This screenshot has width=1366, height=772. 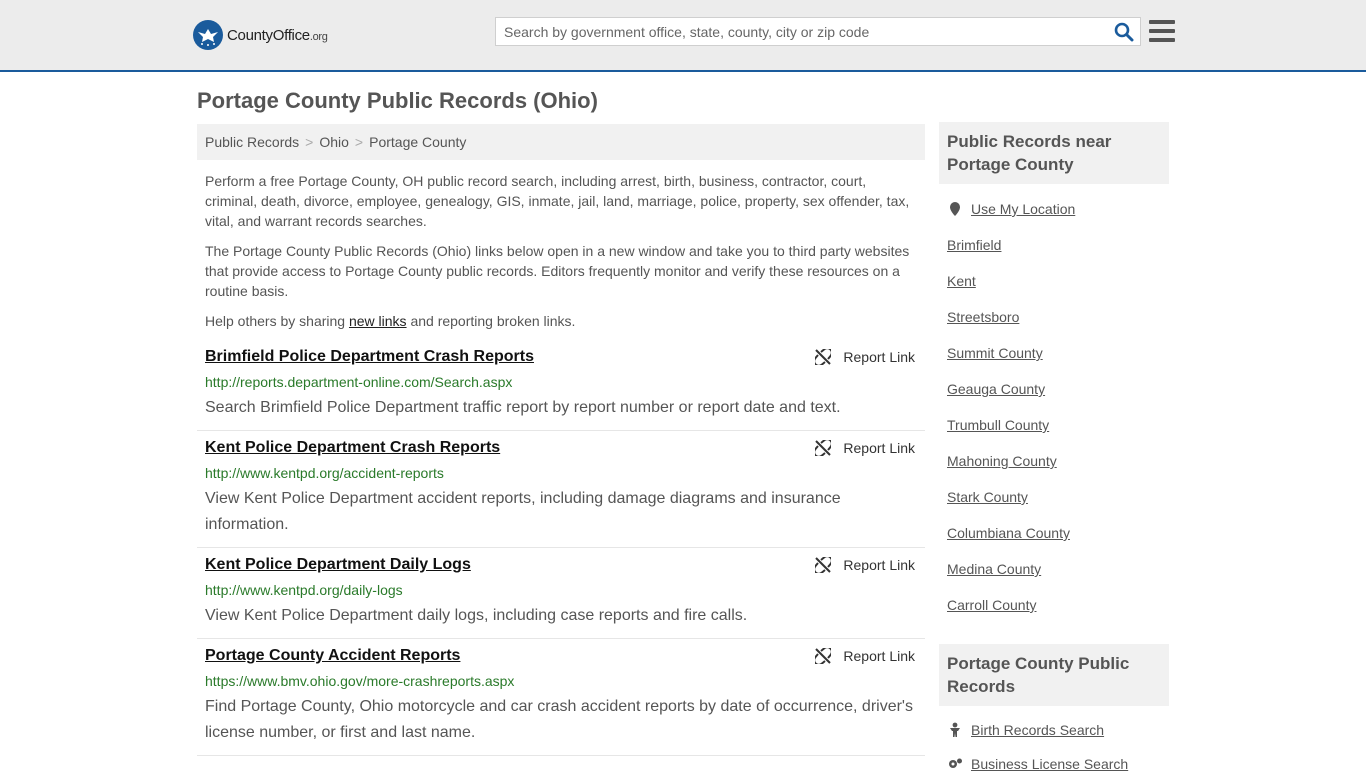 I want to click on intro-help-text: Help others by sharing, so click(x=277, y=321).